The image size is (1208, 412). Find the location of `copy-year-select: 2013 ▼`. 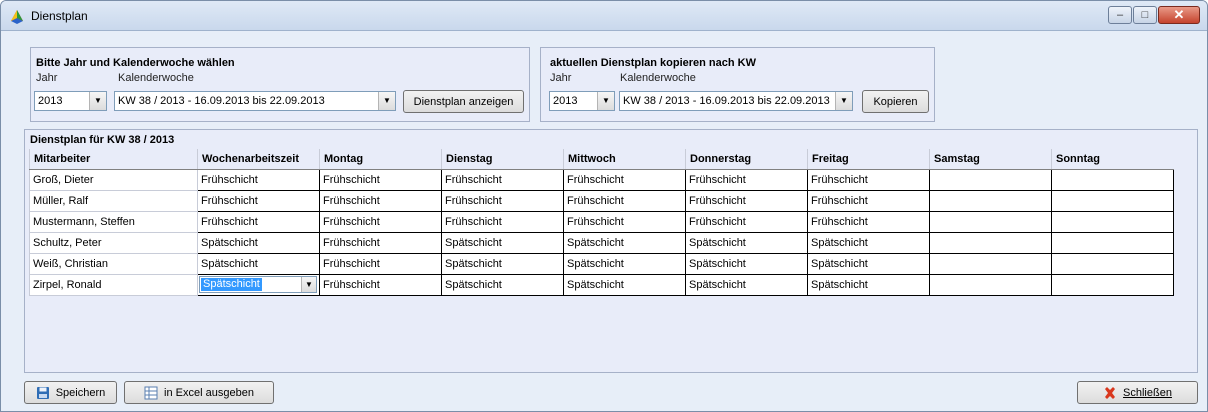

copy-year-select: 2013 ▼ is located at coordinates (582, 101).